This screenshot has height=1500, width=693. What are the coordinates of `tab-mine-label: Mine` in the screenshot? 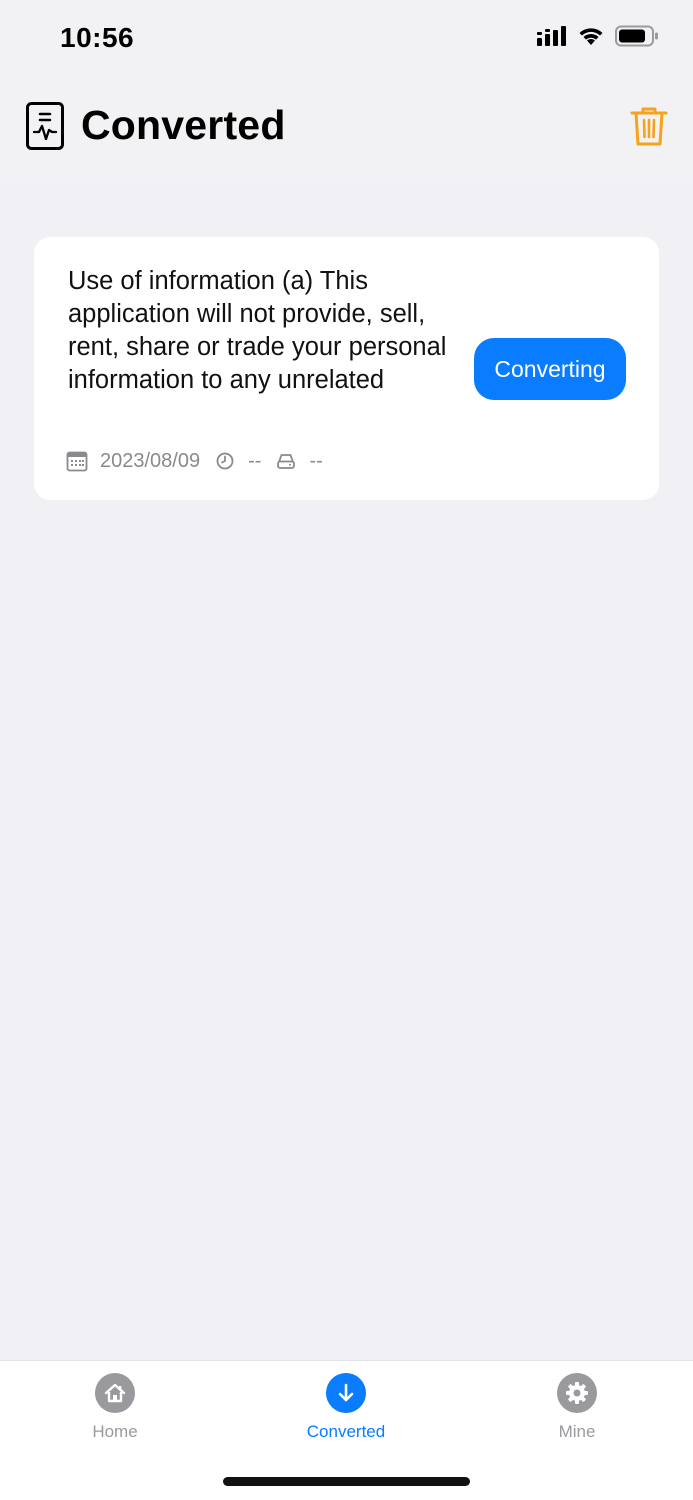 It's located at (577, 1431).